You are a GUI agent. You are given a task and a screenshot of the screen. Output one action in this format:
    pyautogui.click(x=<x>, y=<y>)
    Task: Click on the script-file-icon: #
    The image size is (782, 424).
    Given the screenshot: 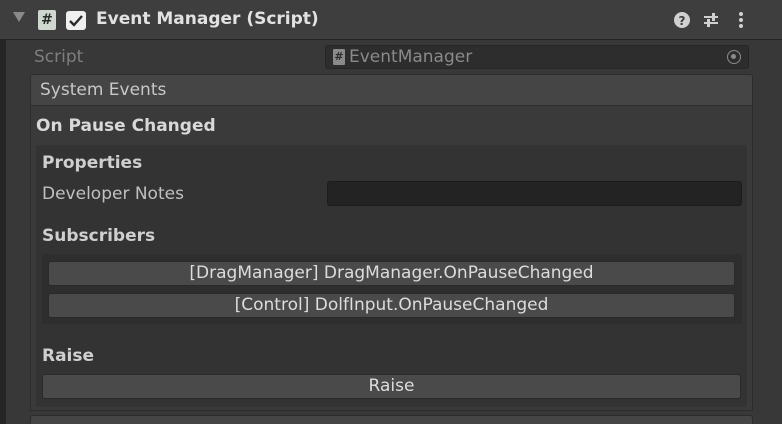 What is the action you would take?
    pyautogui.click(x=339, y=57)
    